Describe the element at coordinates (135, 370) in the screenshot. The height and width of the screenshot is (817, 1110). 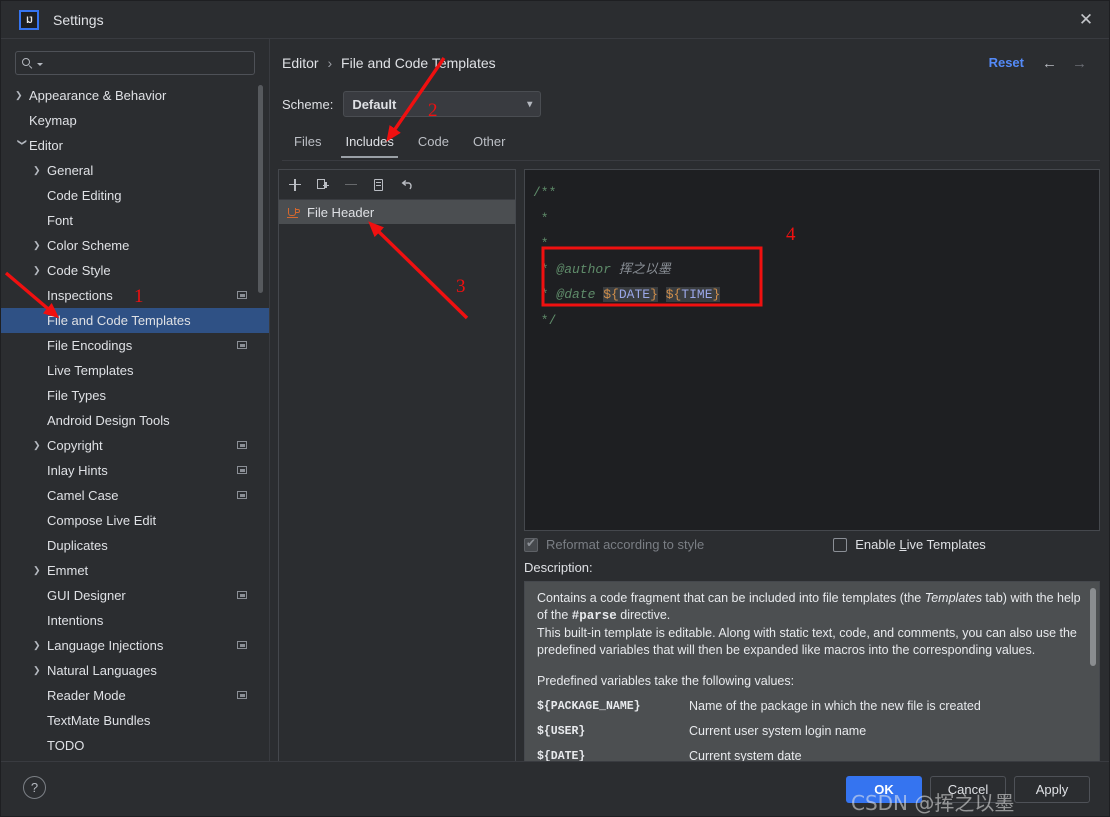
I see `sidebar-item-live-templates: Live Templates` at that location.